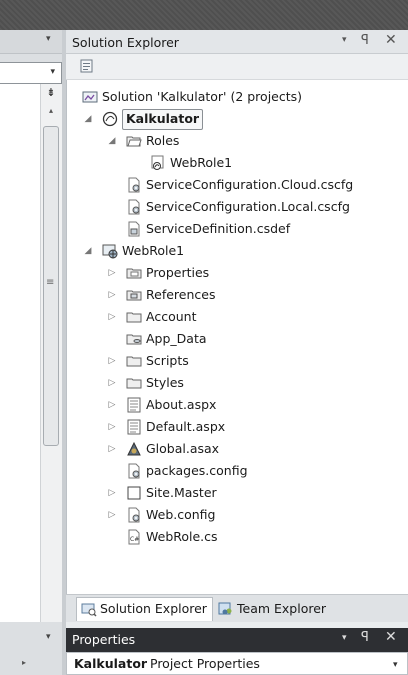 The image size is (408, 675). I want to click on solution-explorer-title: Solution Explorer, so click(125, 42).